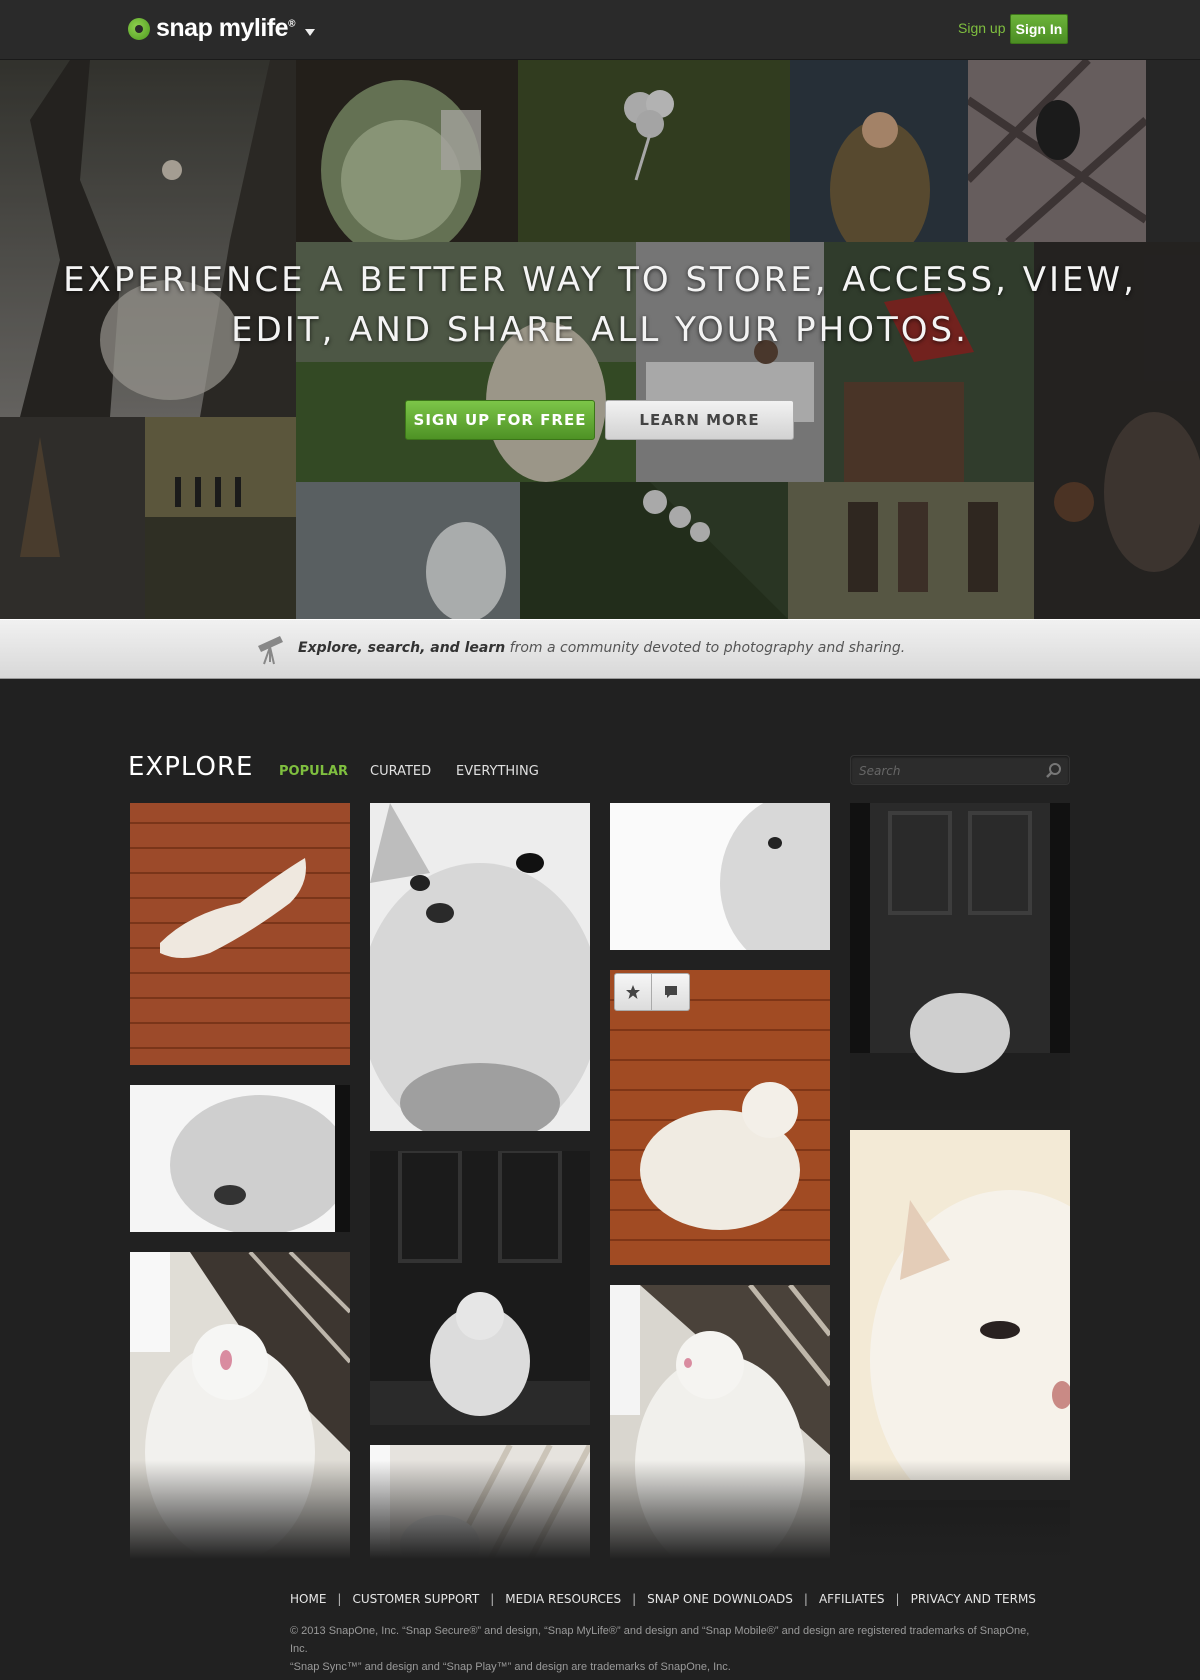 The width and height of the screenshot is (1200, 1680). I want to click on footer-link-media-resources: MEDIA RESOURCES, so click(563, 1599).